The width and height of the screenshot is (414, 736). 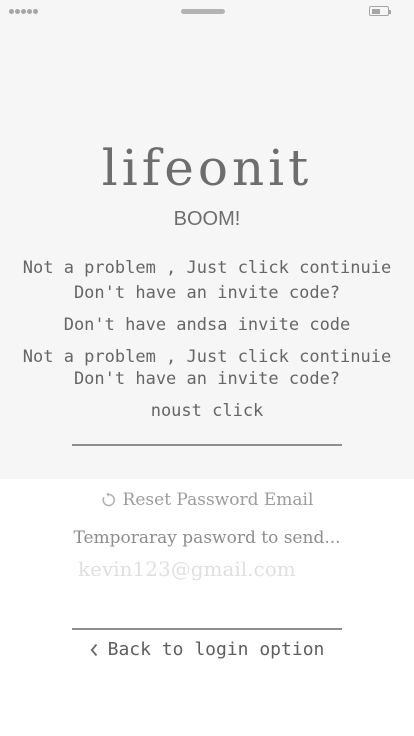 What do you see at coordinates (207, 325) in the screenshot?
I see `message-line: Don't have andsa invite code` at bounding box center [207, 325].